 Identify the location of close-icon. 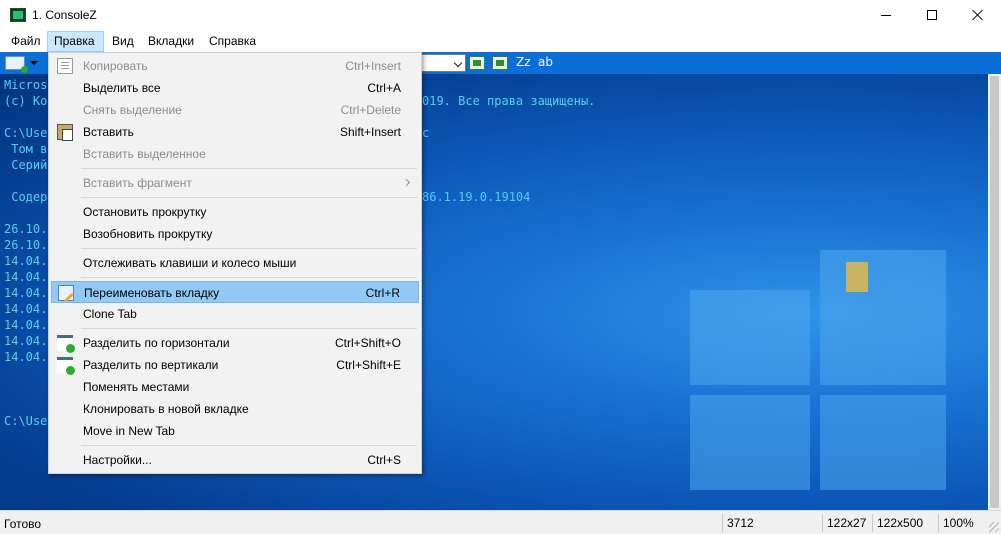
(978, 15).